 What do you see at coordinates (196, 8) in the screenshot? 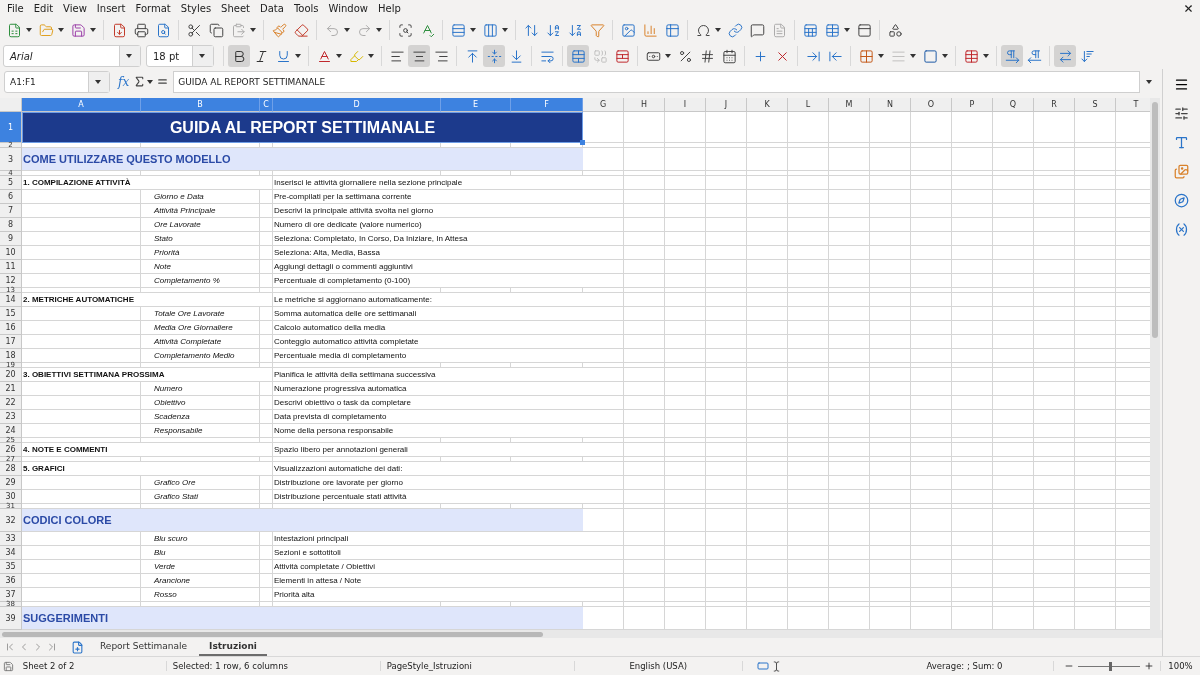
I see `menu-item: Styles` at bounding box center [196, 8].